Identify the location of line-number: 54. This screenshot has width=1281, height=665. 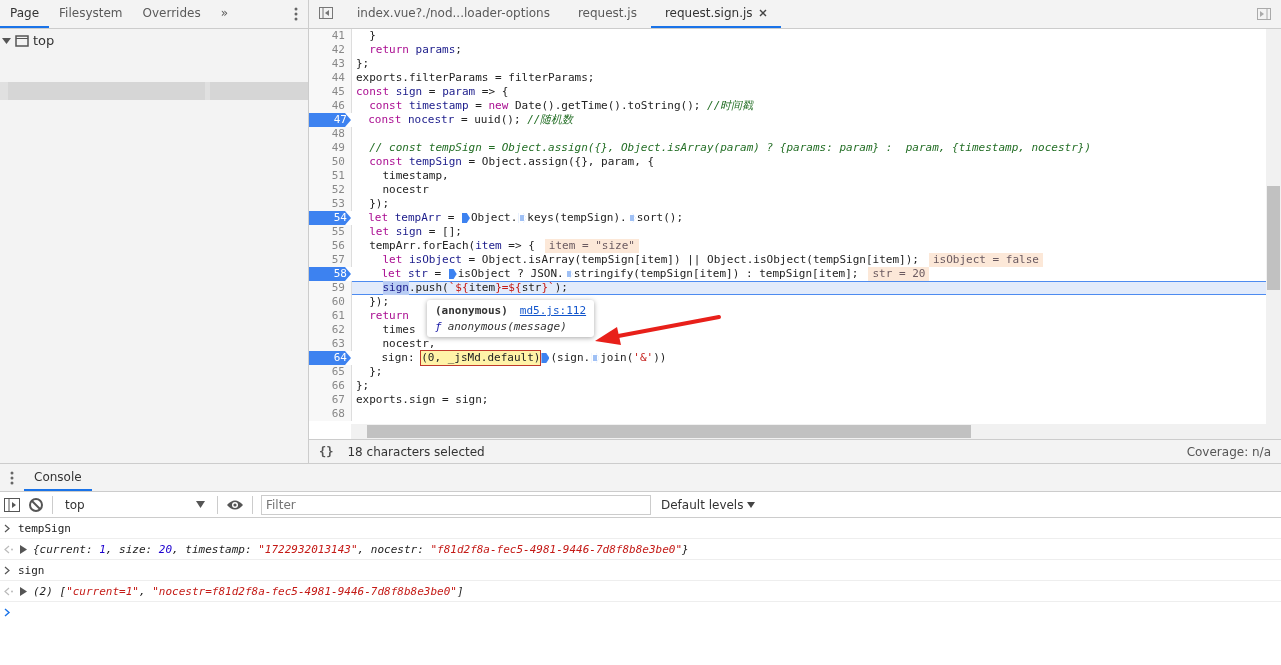
(330, 218).